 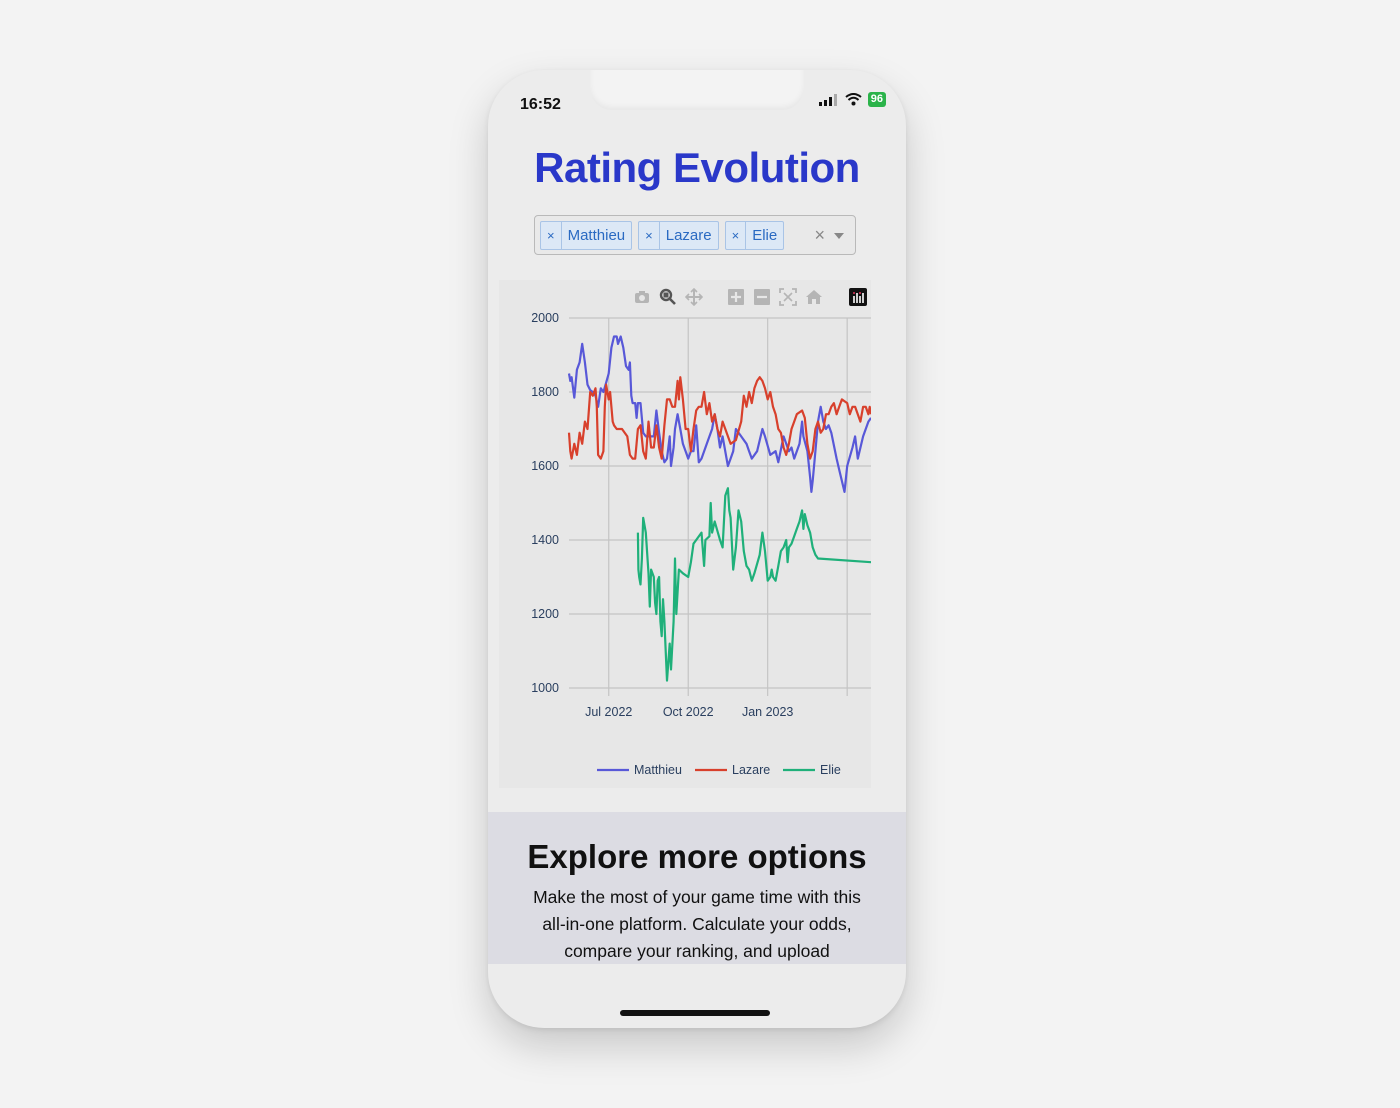 I want to click on legend-item-lazare: Lazare, so click(x=732, y=770).